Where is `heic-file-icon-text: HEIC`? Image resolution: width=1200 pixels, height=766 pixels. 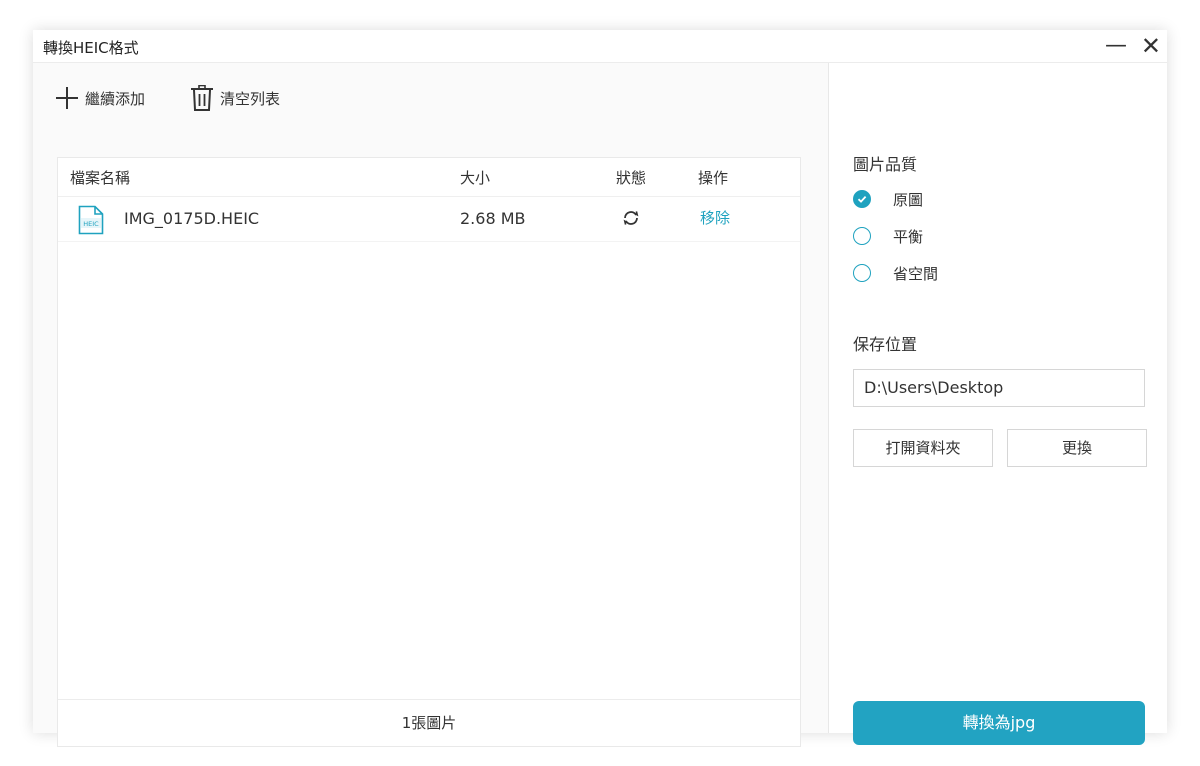
heic-file-icon-text: HEIC is located at coordinates (91, 224).